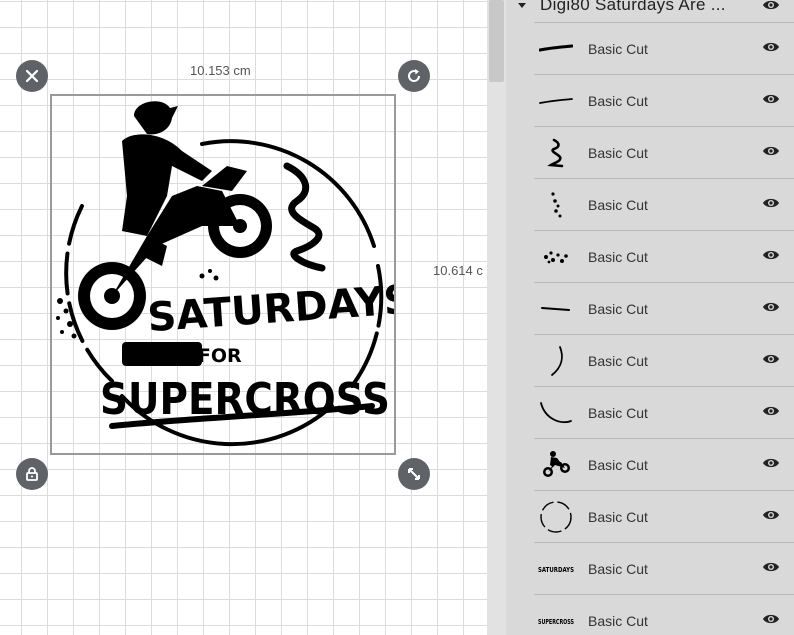 This screenshot has width=794, height=635. I want to click on width-dimension-label: 10.153 cm, so click(220, 70).